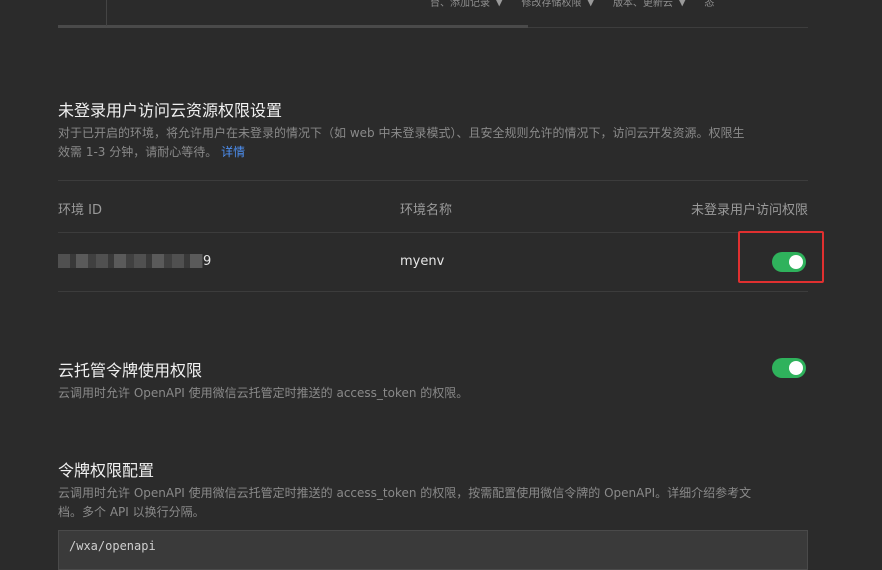 The image size is (882, 570). I want to click on header-permission: 未登录用户访问权限, so click(749, 210).